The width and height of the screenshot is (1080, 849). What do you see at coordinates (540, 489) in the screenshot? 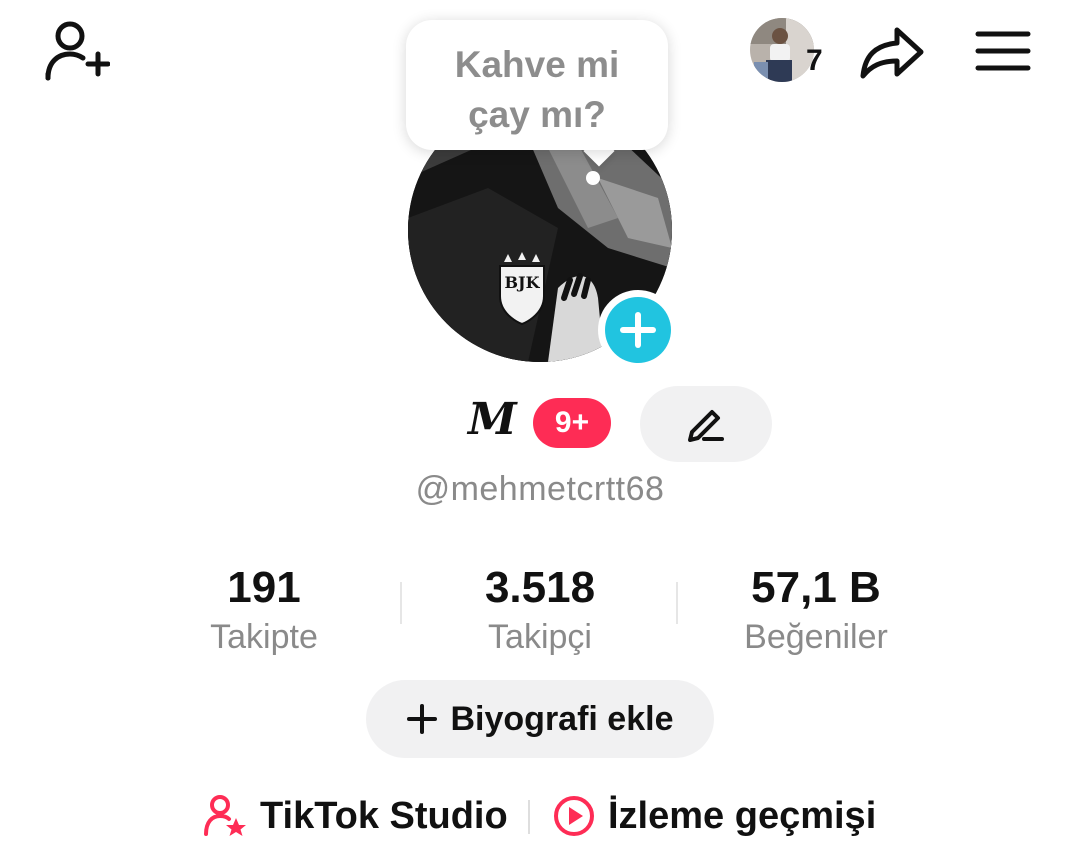
I see `username: @mehmetcrtt68` at bounding box center [540, 489].